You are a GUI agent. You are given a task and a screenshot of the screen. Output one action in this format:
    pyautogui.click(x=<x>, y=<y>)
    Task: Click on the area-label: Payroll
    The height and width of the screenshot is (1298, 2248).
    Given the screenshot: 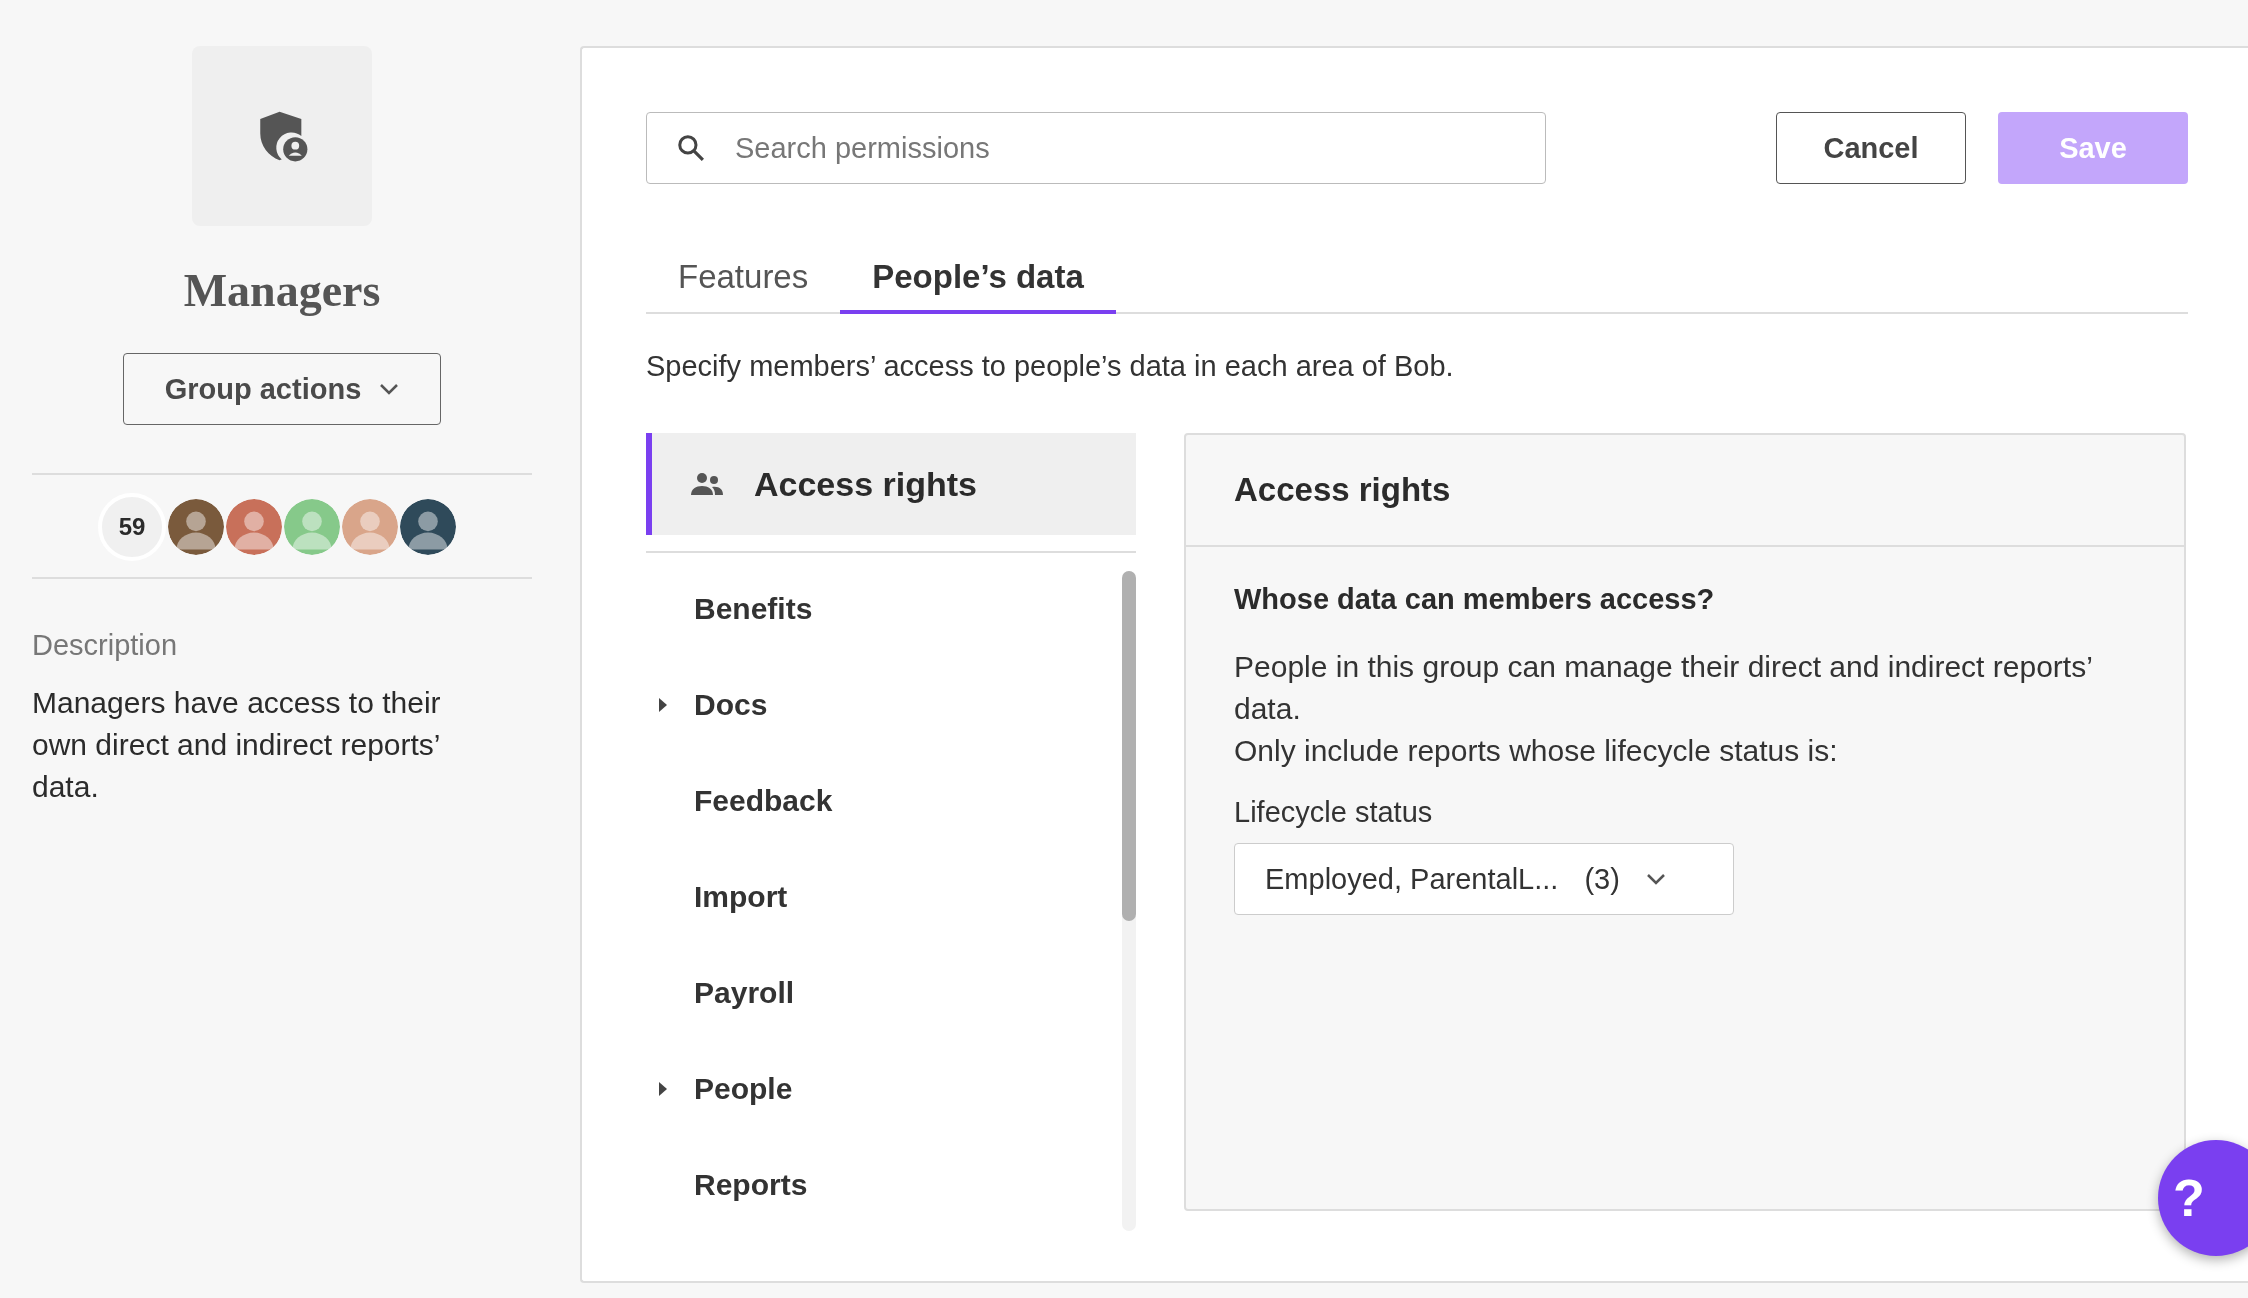 What is the action you would take?
    pyautogui.click(x=744, y=993)
    